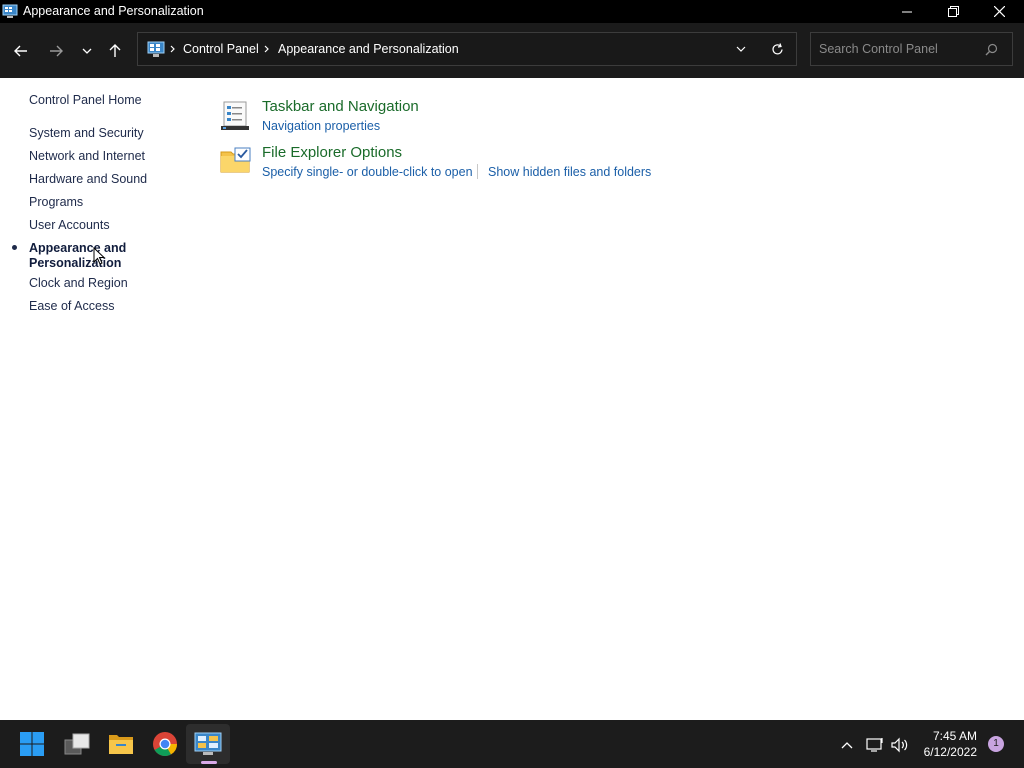  I want to click on task-view-icon, so click(77, 744).